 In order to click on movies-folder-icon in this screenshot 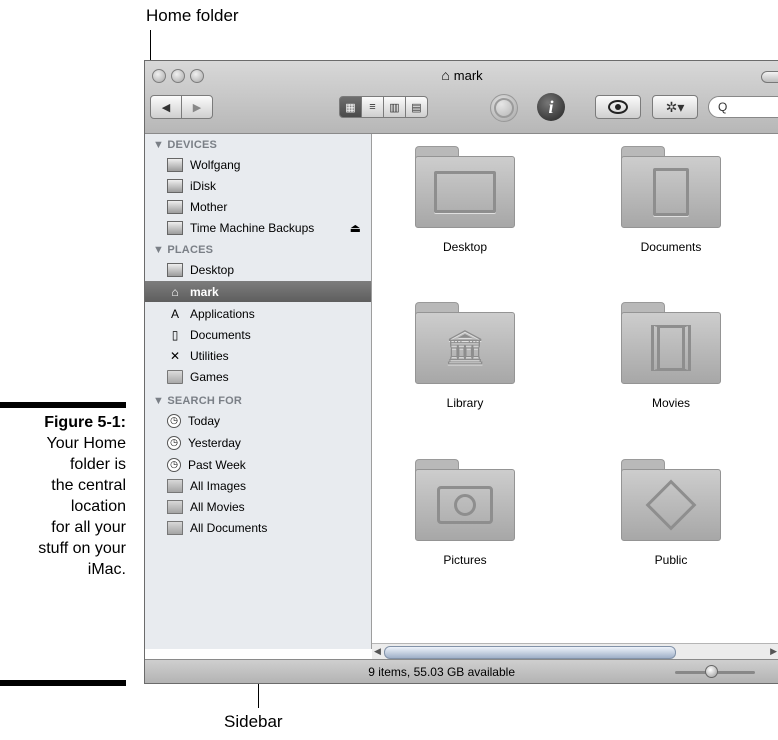, I will do `click(671, 343)`.